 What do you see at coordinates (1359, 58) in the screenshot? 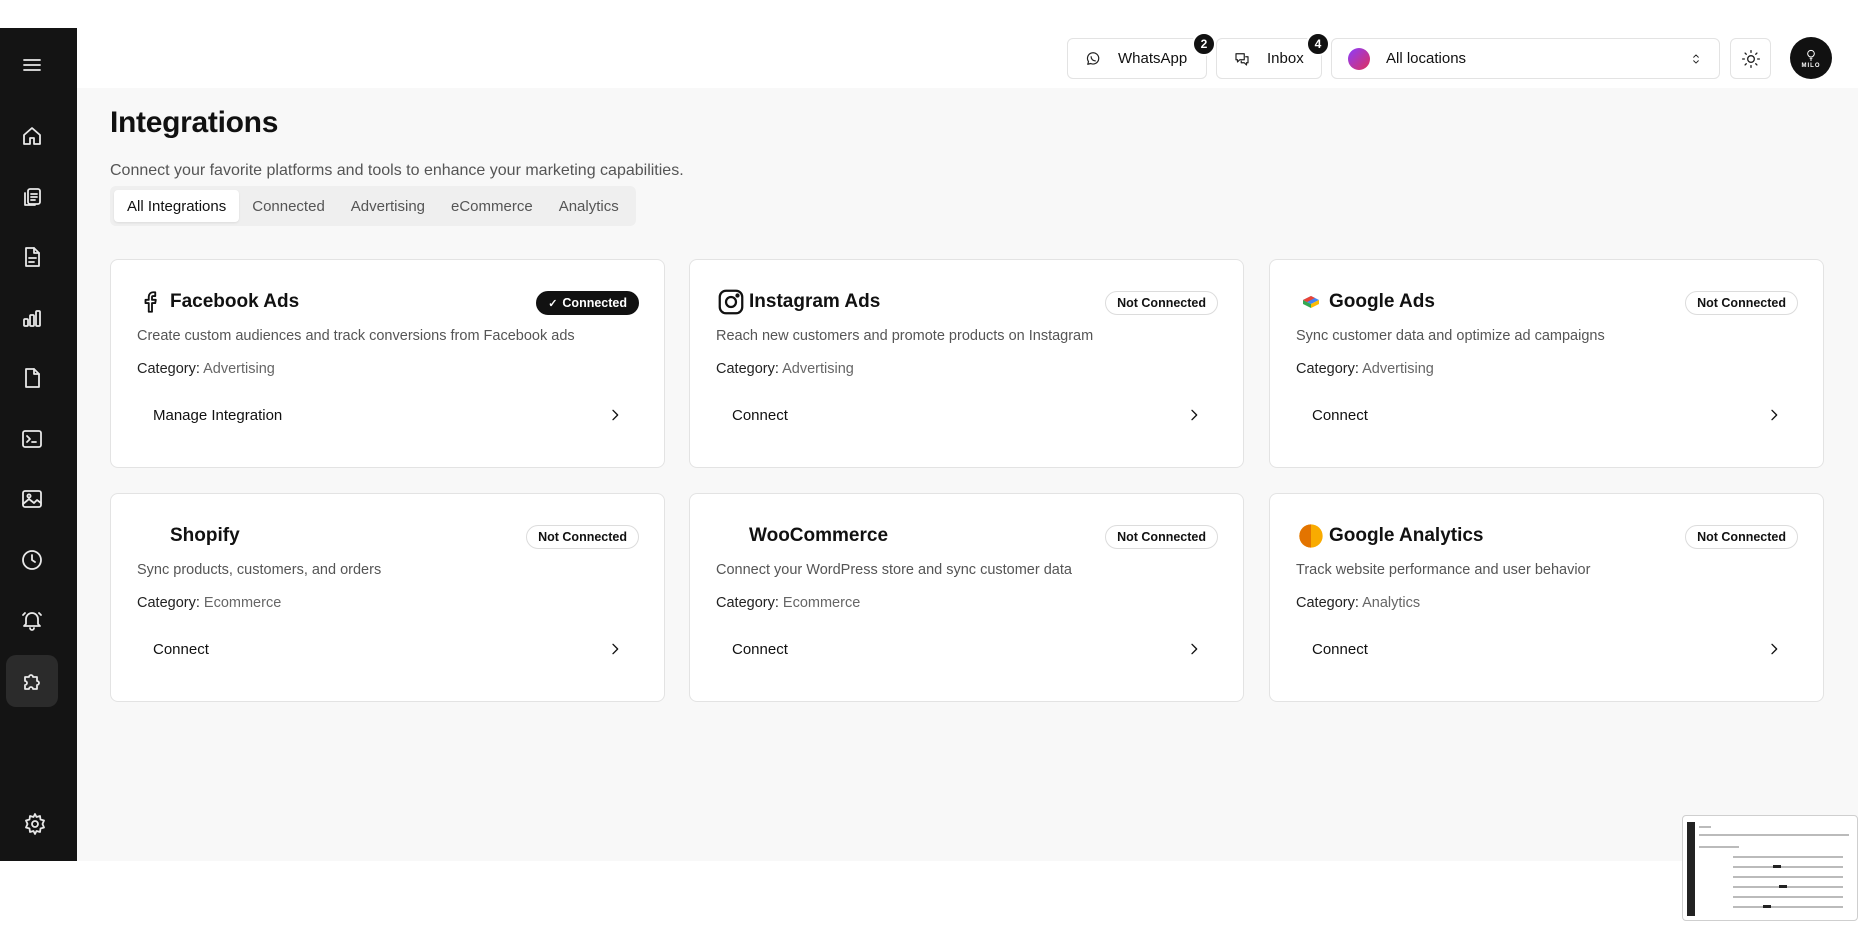
I see `location-color-dot` at bounding box center [1359, 58].